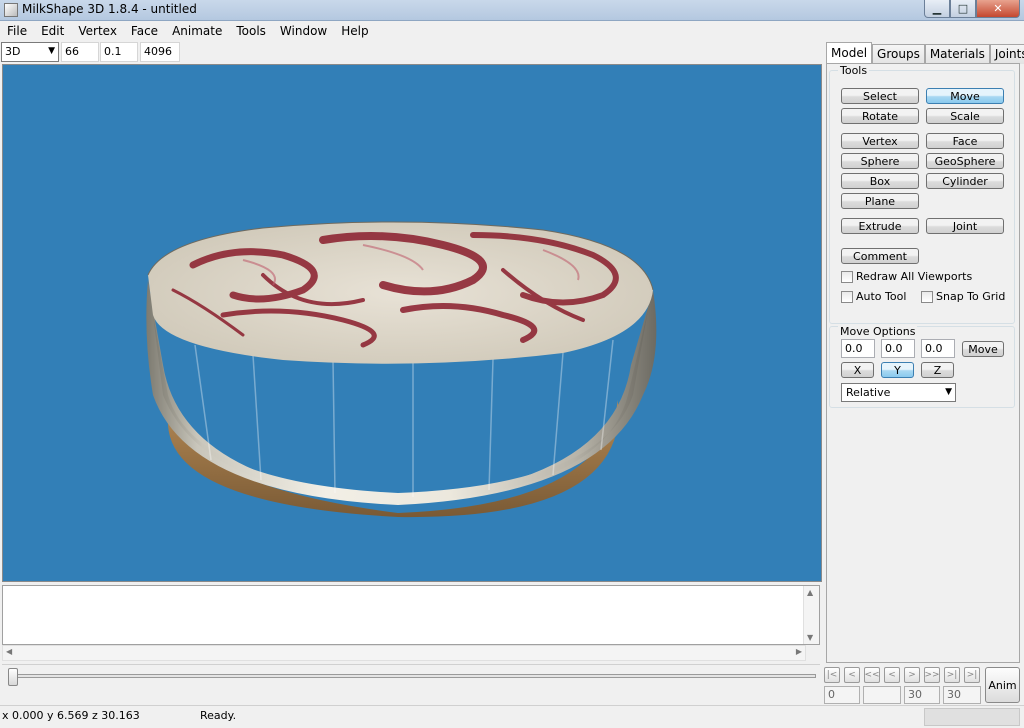 This screenshot has height=728, width=1024. What do you see at coordinates (881, 296) in the screenshot?
I see `auto-tool-label: Auto Tool` at bounding box center [881, 296].